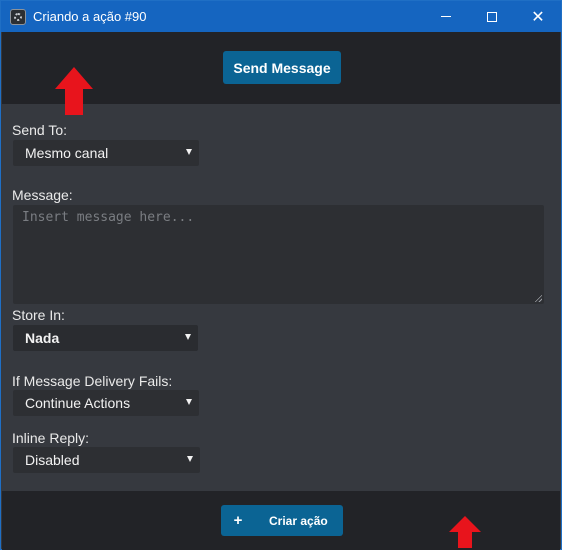 Image resolution: width=562 pixels, height=550 pixels. I want to click on send-to-value: Mesmo canal, so click(67, 153).